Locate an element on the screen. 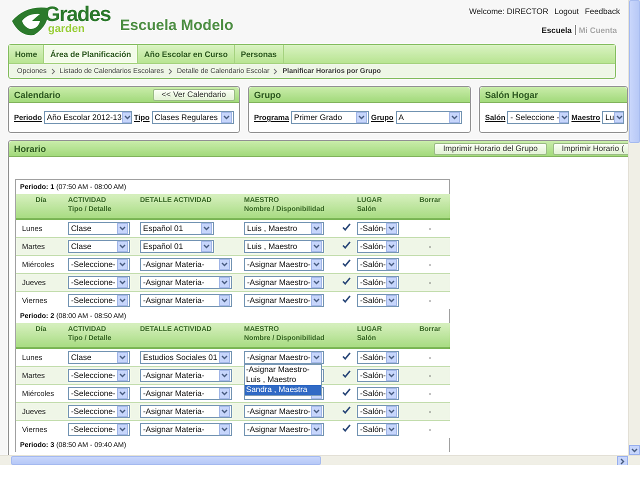  vertical-scrollbar is located at coordinates (634, 227).